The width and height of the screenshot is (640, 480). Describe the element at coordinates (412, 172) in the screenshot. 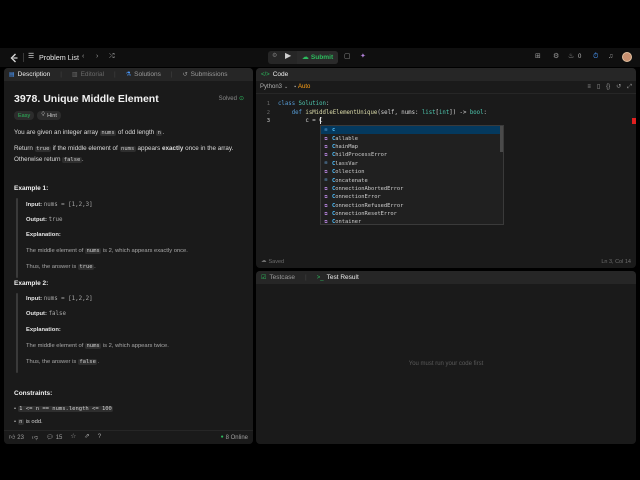

I see `autocomplete-item: ⧉ Collection` at that location.